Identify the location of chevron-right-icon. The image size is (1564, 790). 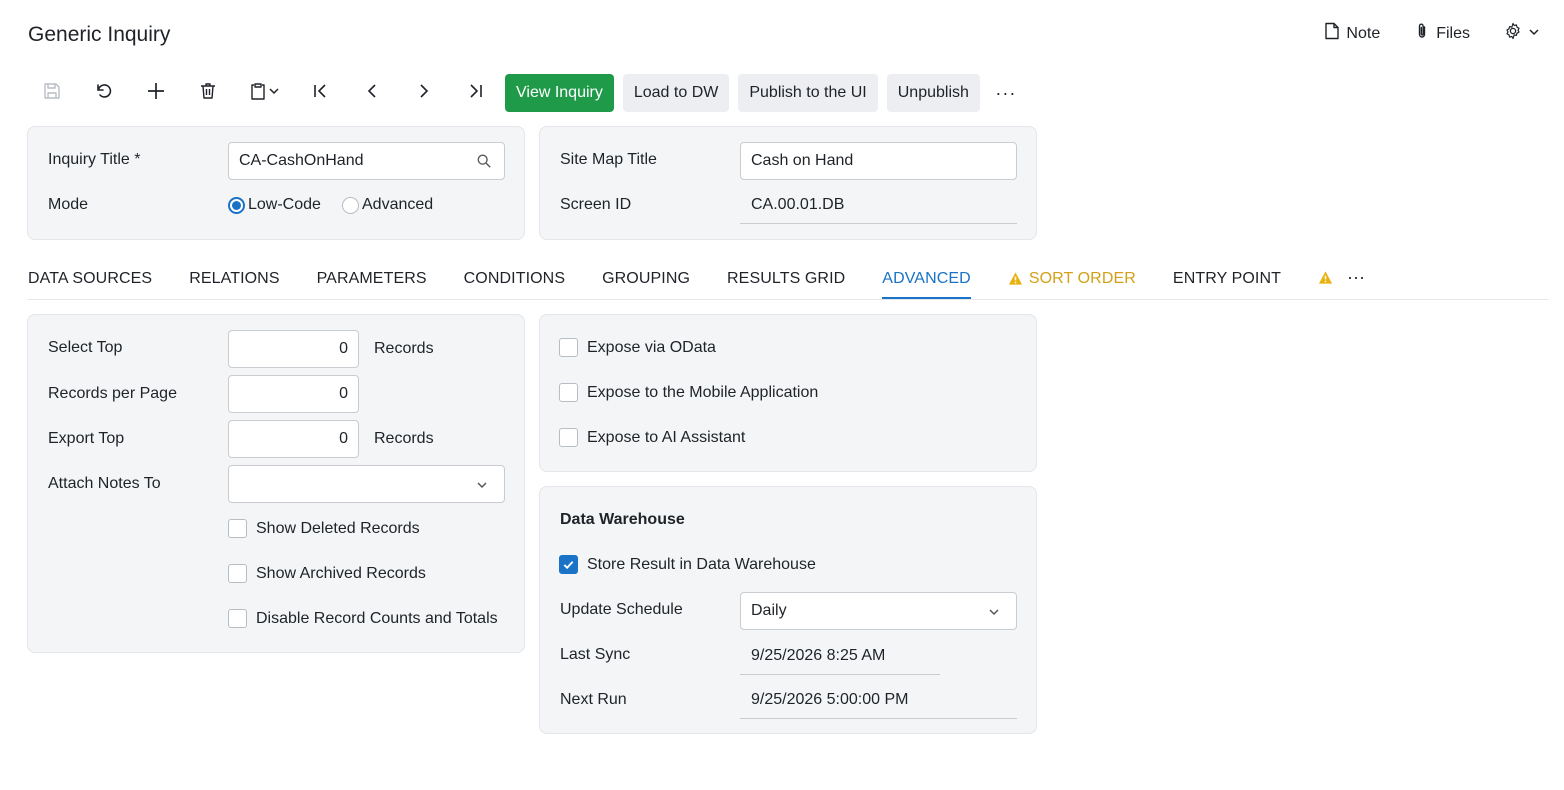
(424, 93).